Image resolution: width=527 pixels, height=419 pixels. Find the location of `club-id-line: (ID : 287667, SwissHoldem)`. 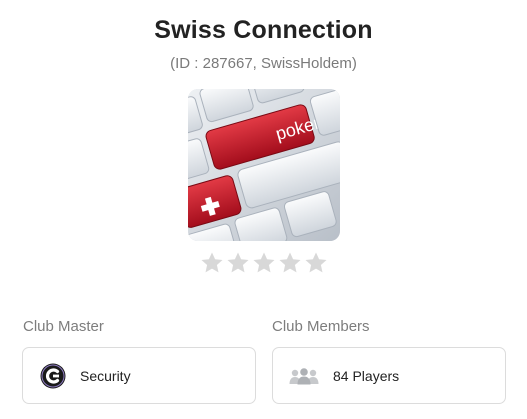

club-id-line: (ID : 287667, SwissHoldem) is located at coordinates (263, 63).